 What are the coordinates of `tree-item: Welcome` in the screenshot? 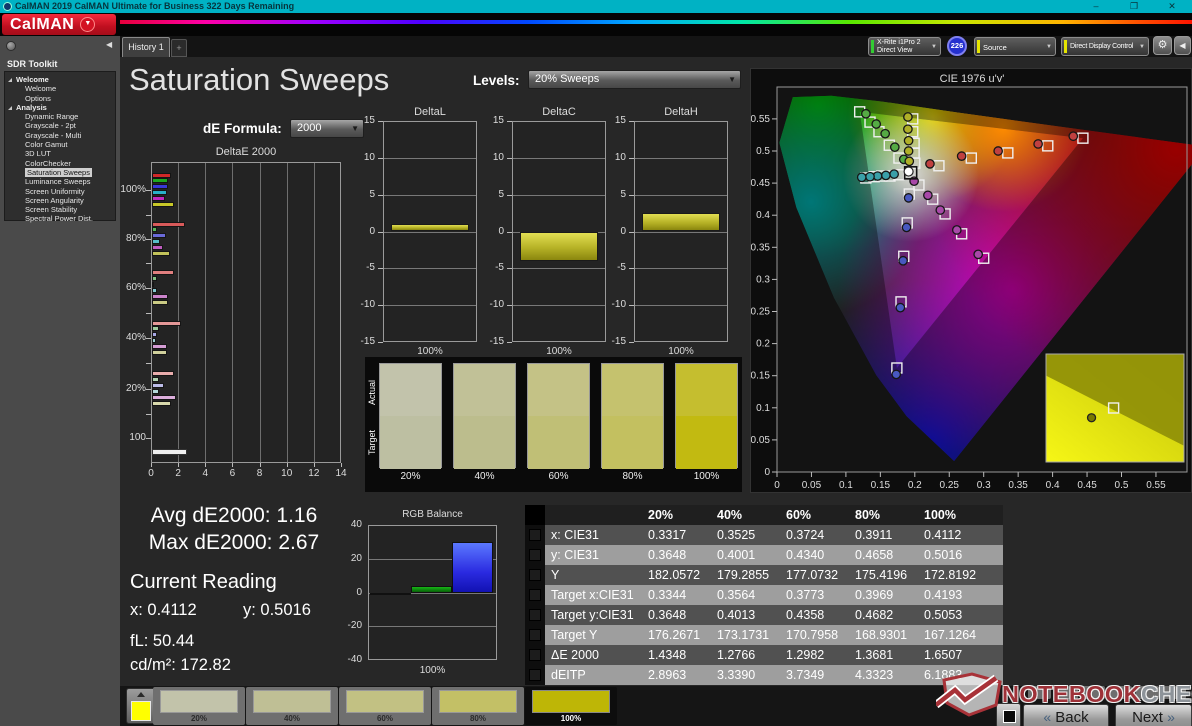 It's located at (60, 88).